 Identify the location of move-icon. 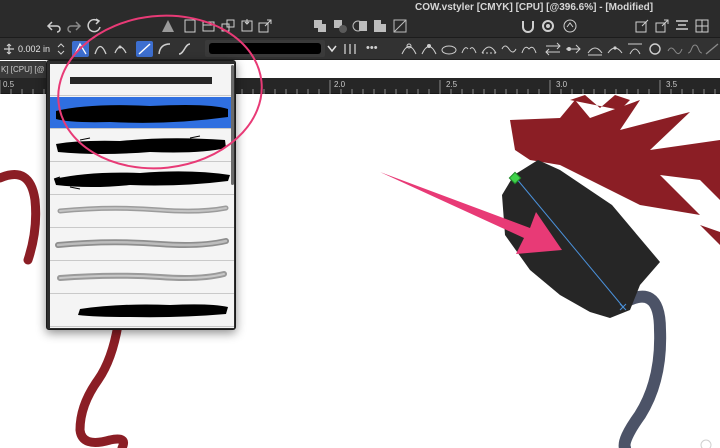
(9, 49).